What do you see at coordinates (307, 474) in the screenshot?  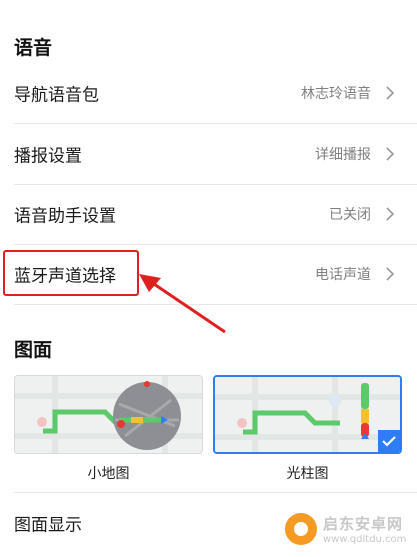 I see `light-column-label: 光柱图` at bounding box center [307, 474].